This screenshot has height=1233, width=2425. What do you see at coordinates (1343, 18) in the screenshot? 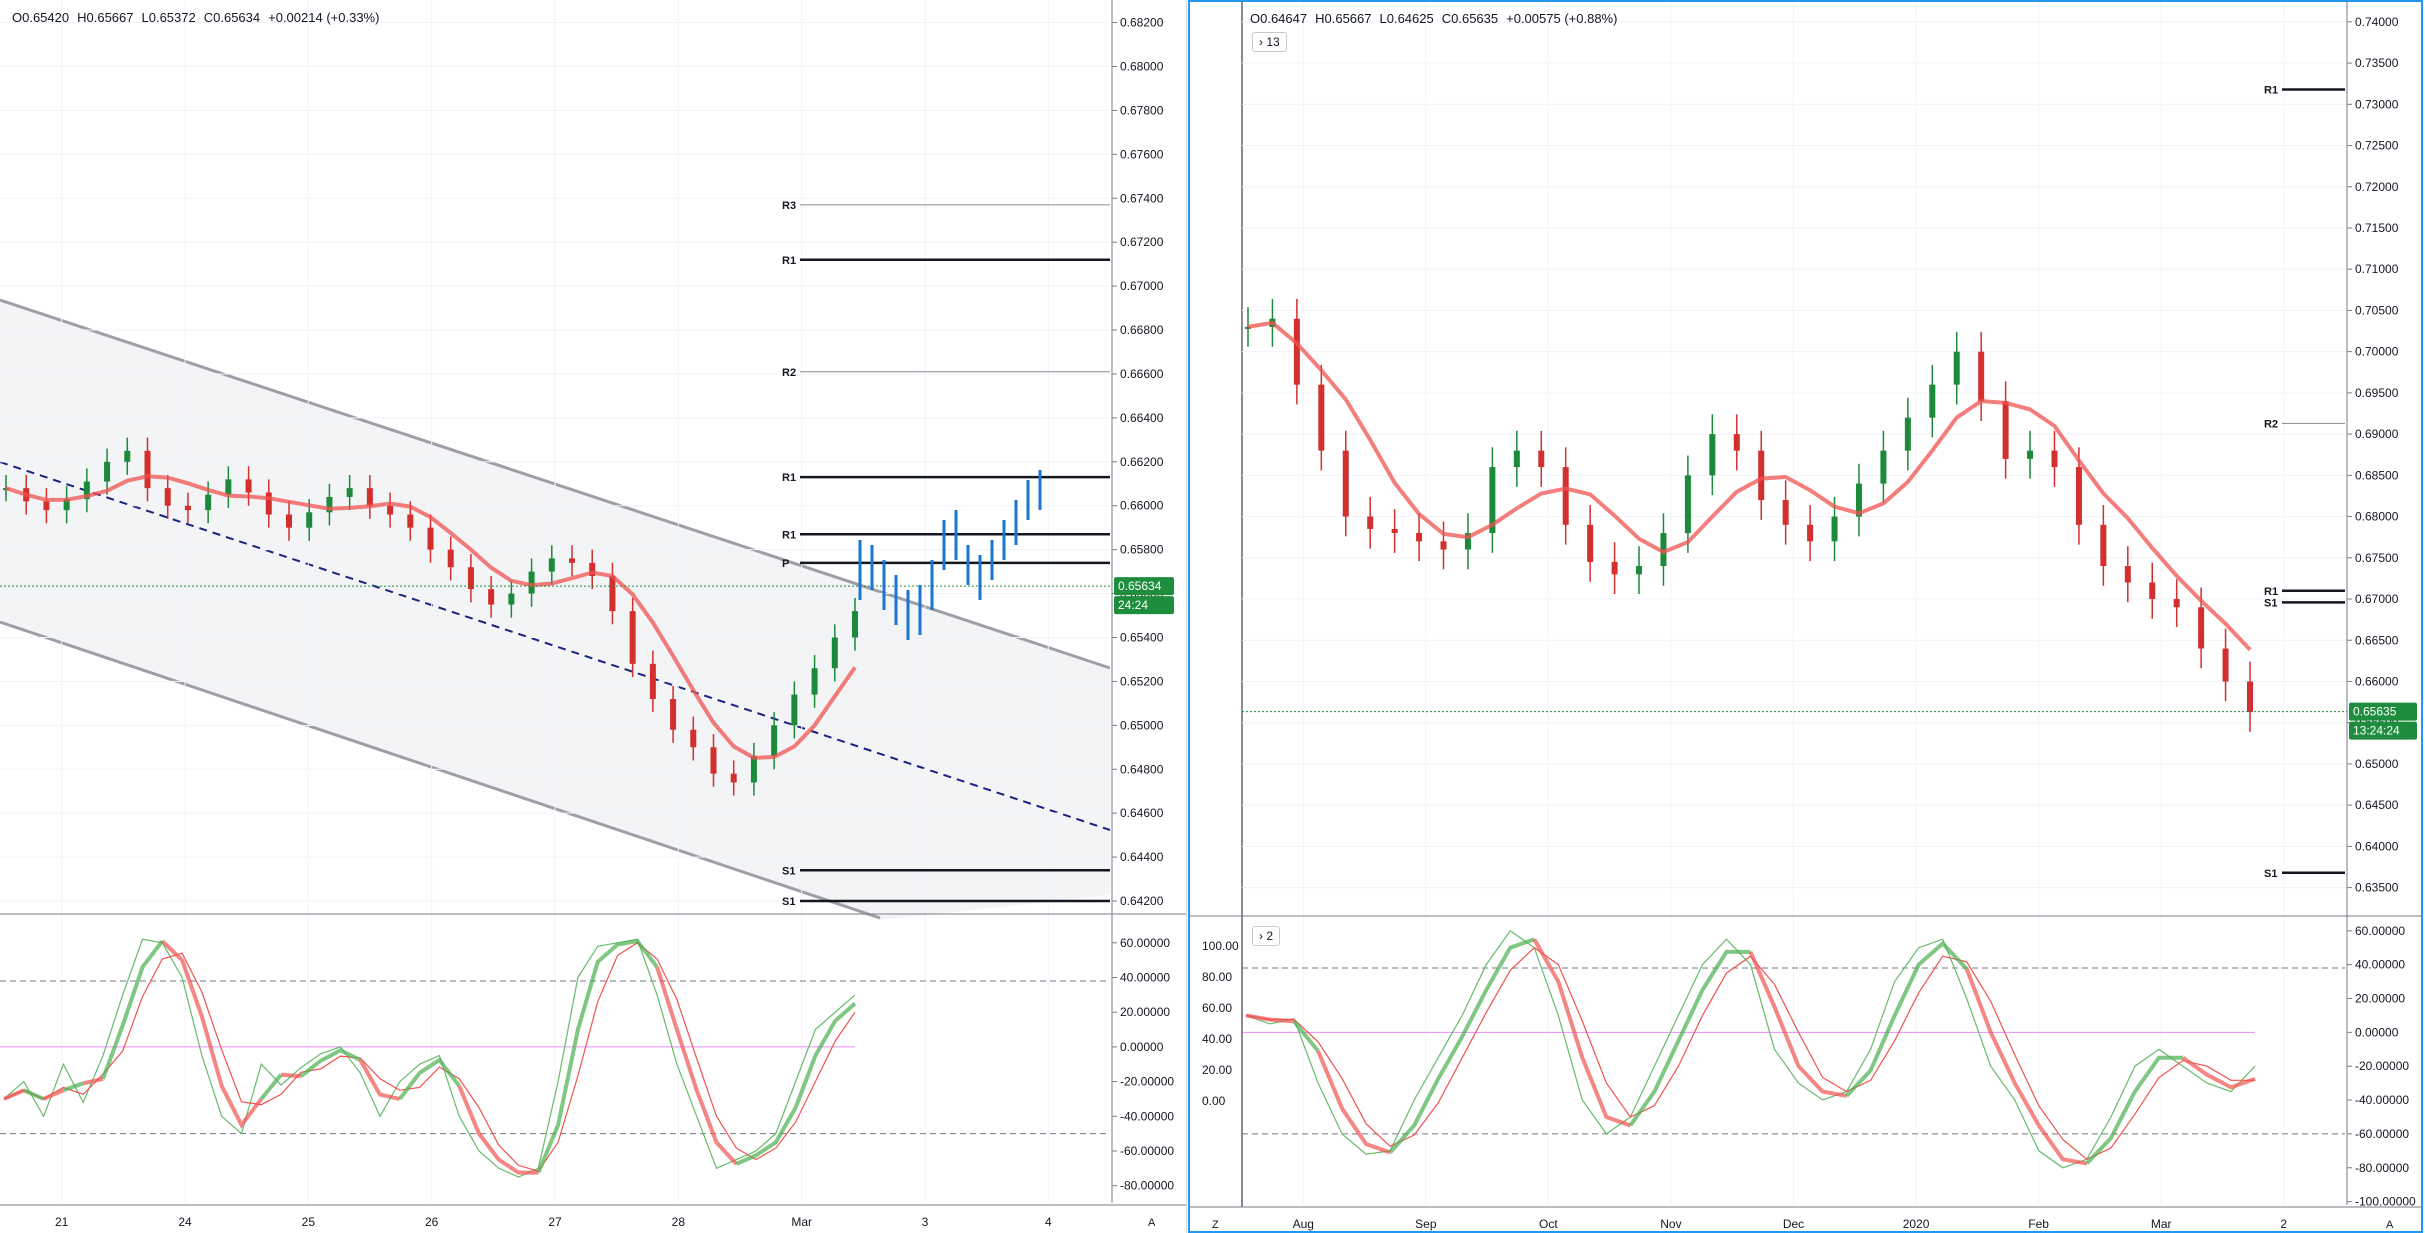
I see `right-high-value: H0.65667` at bounding box center [1343, 18].